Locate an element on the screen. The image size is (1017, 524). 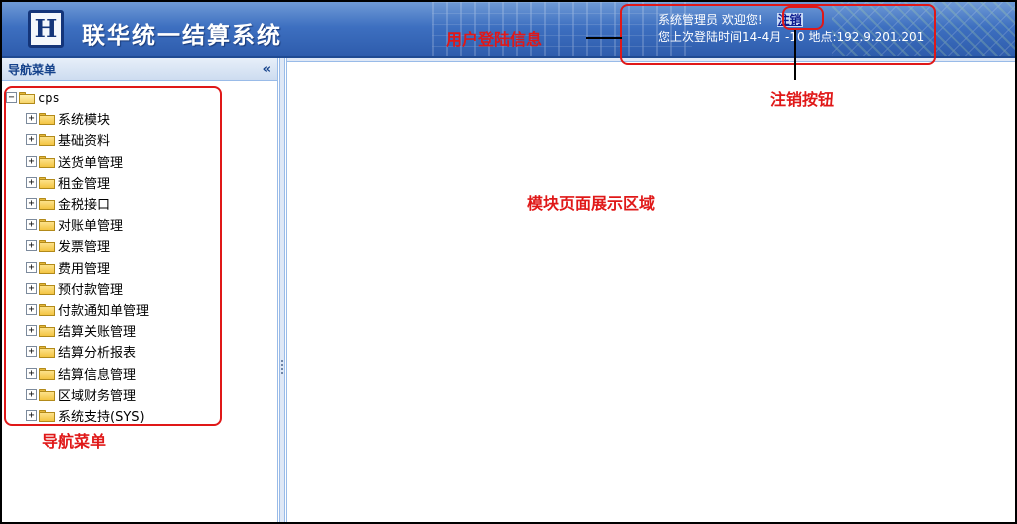
tree-node-label: 付款通知单管理 is located at coordinates (103, 309).